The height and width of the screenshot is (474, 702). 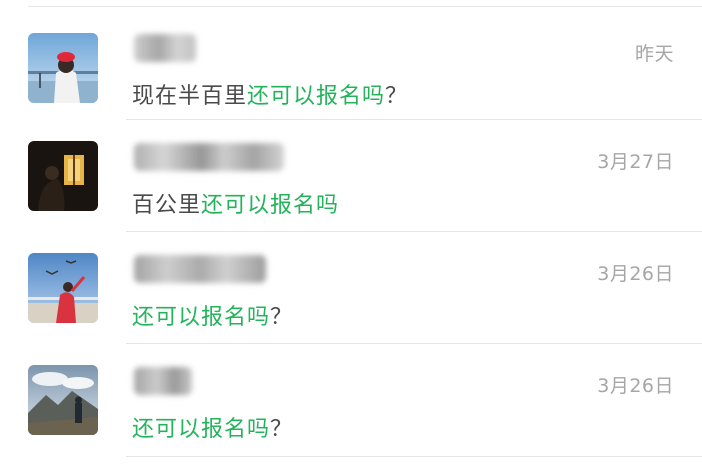 I want to click on avatar-photo-window-light-icon, so click(x=63, y=176).